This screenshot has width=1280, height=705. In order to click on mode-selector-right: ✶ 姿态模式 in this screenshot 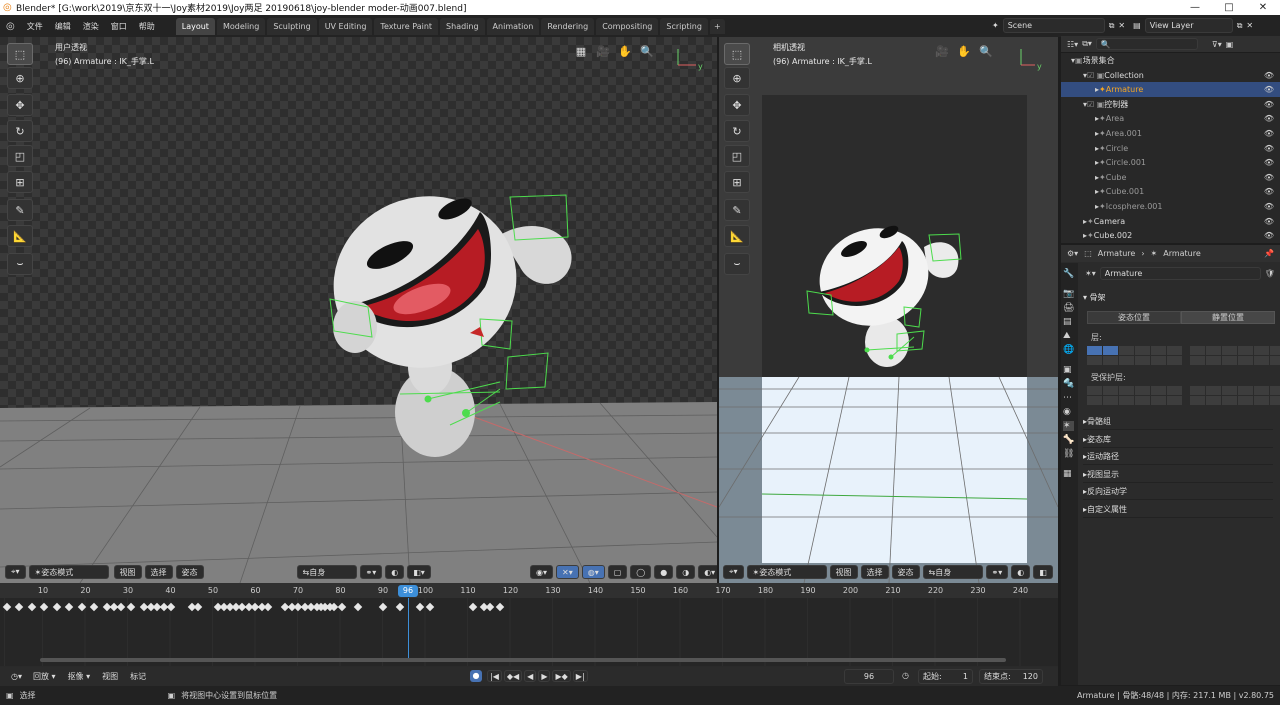, I will do `click(786, 572)`.